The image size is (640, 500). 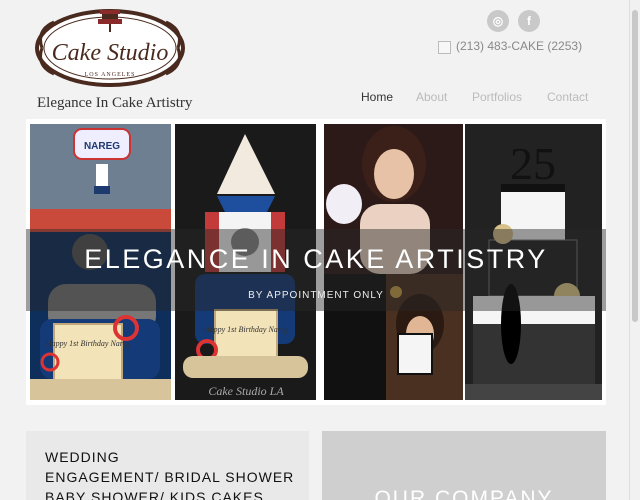 I want to click on nav-contact: Contact, so click(x=567, y=97).